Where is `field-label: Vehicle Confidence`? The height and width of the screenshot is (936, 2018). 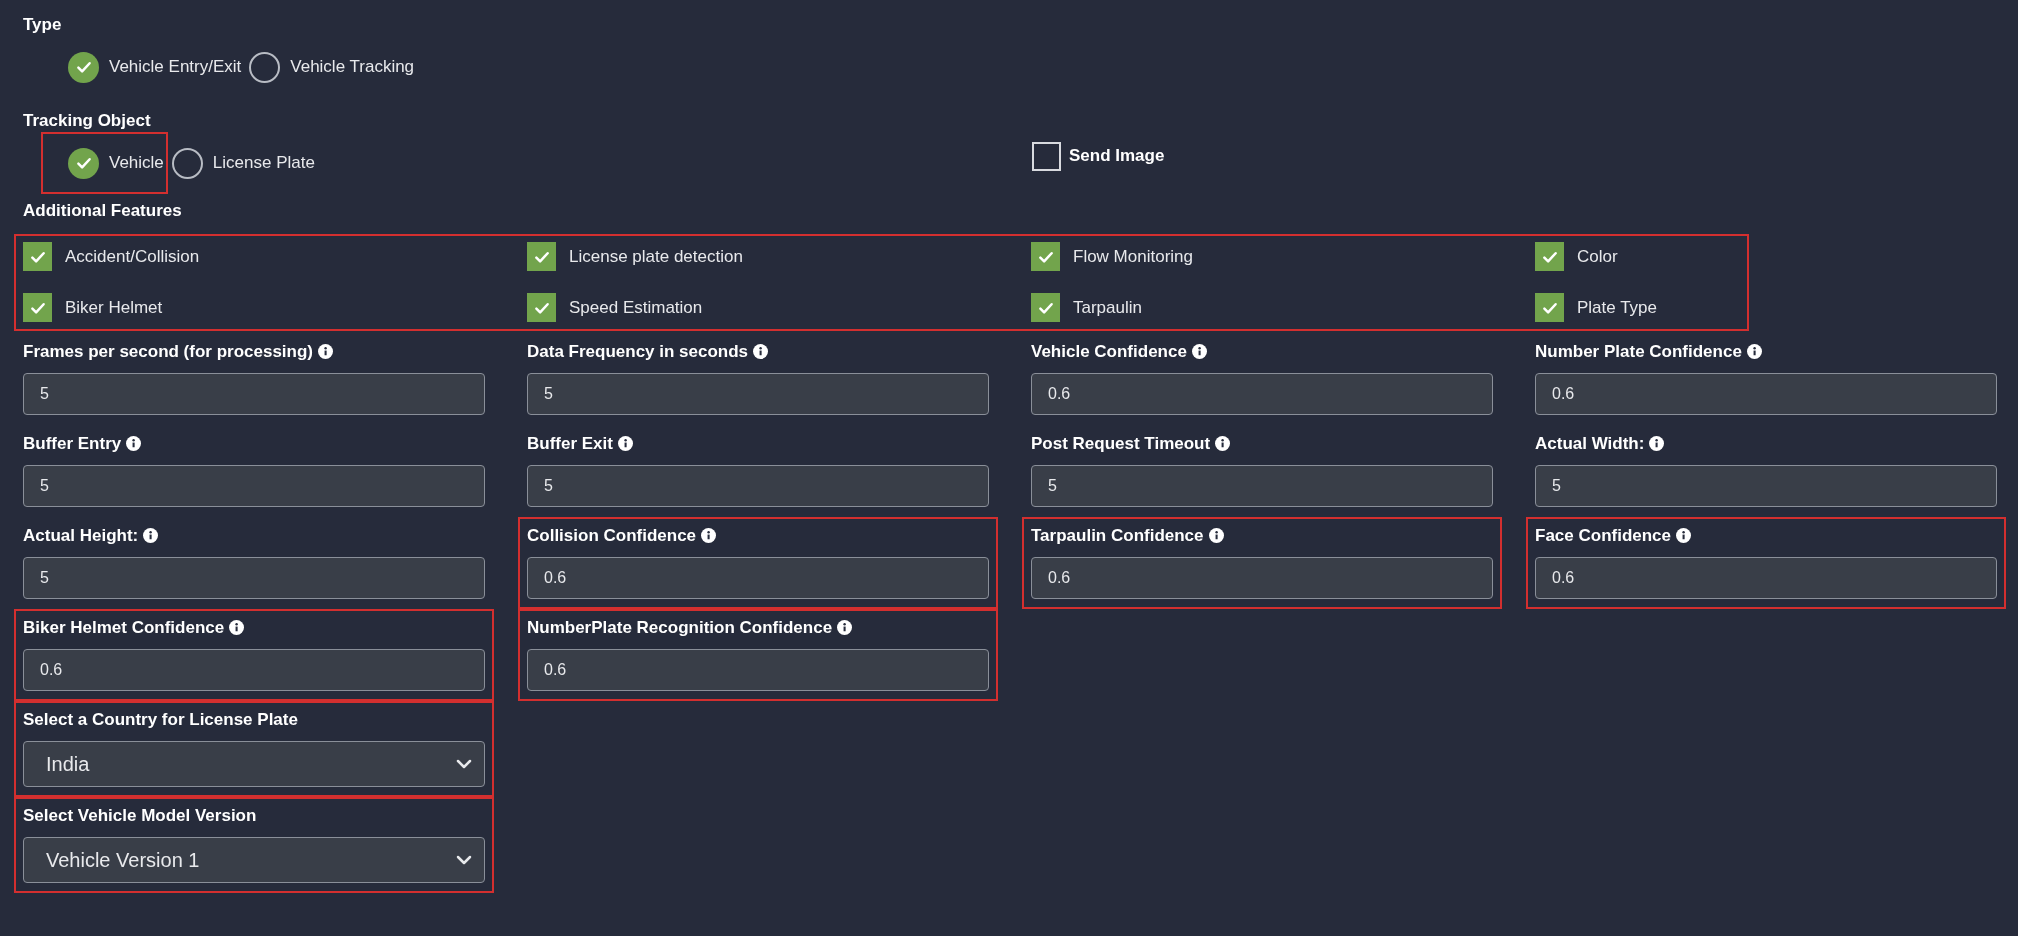
field-label: Vehicle Confidence is located at coordinates (1109, 351).